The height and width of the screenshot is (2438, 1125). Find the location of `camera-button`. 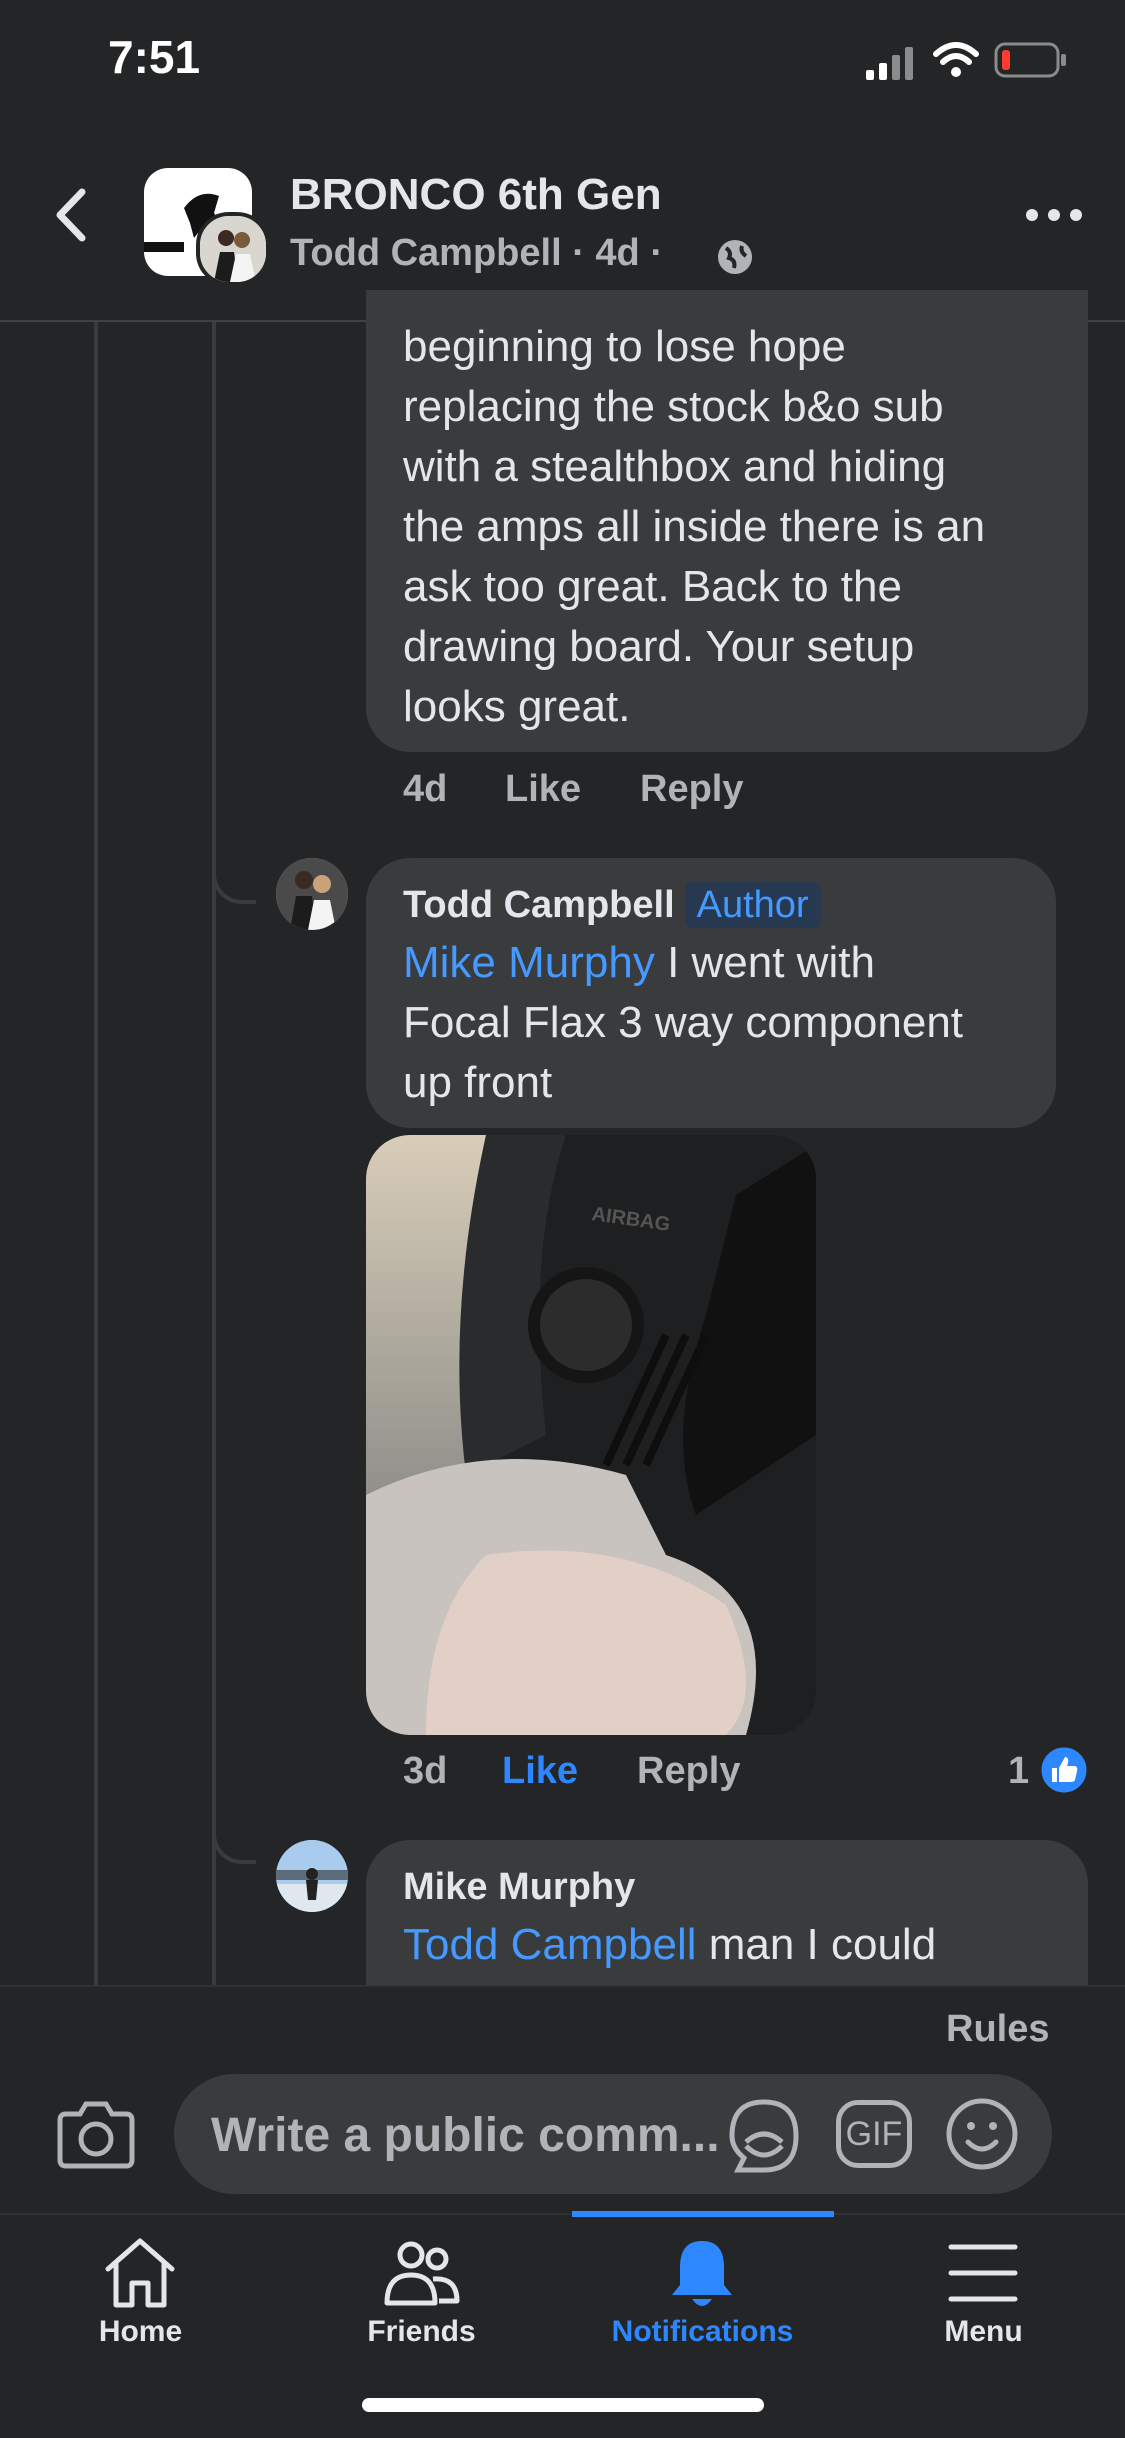

camera-button is located at coordinates (96, 2134).